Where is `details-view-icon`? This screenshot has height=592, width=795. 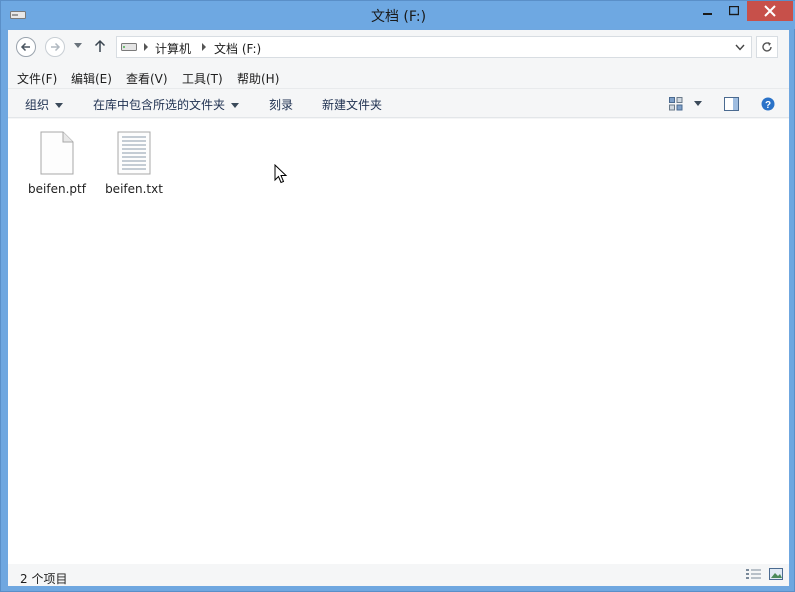
details-view-icon is located at coordinates (754, 574).